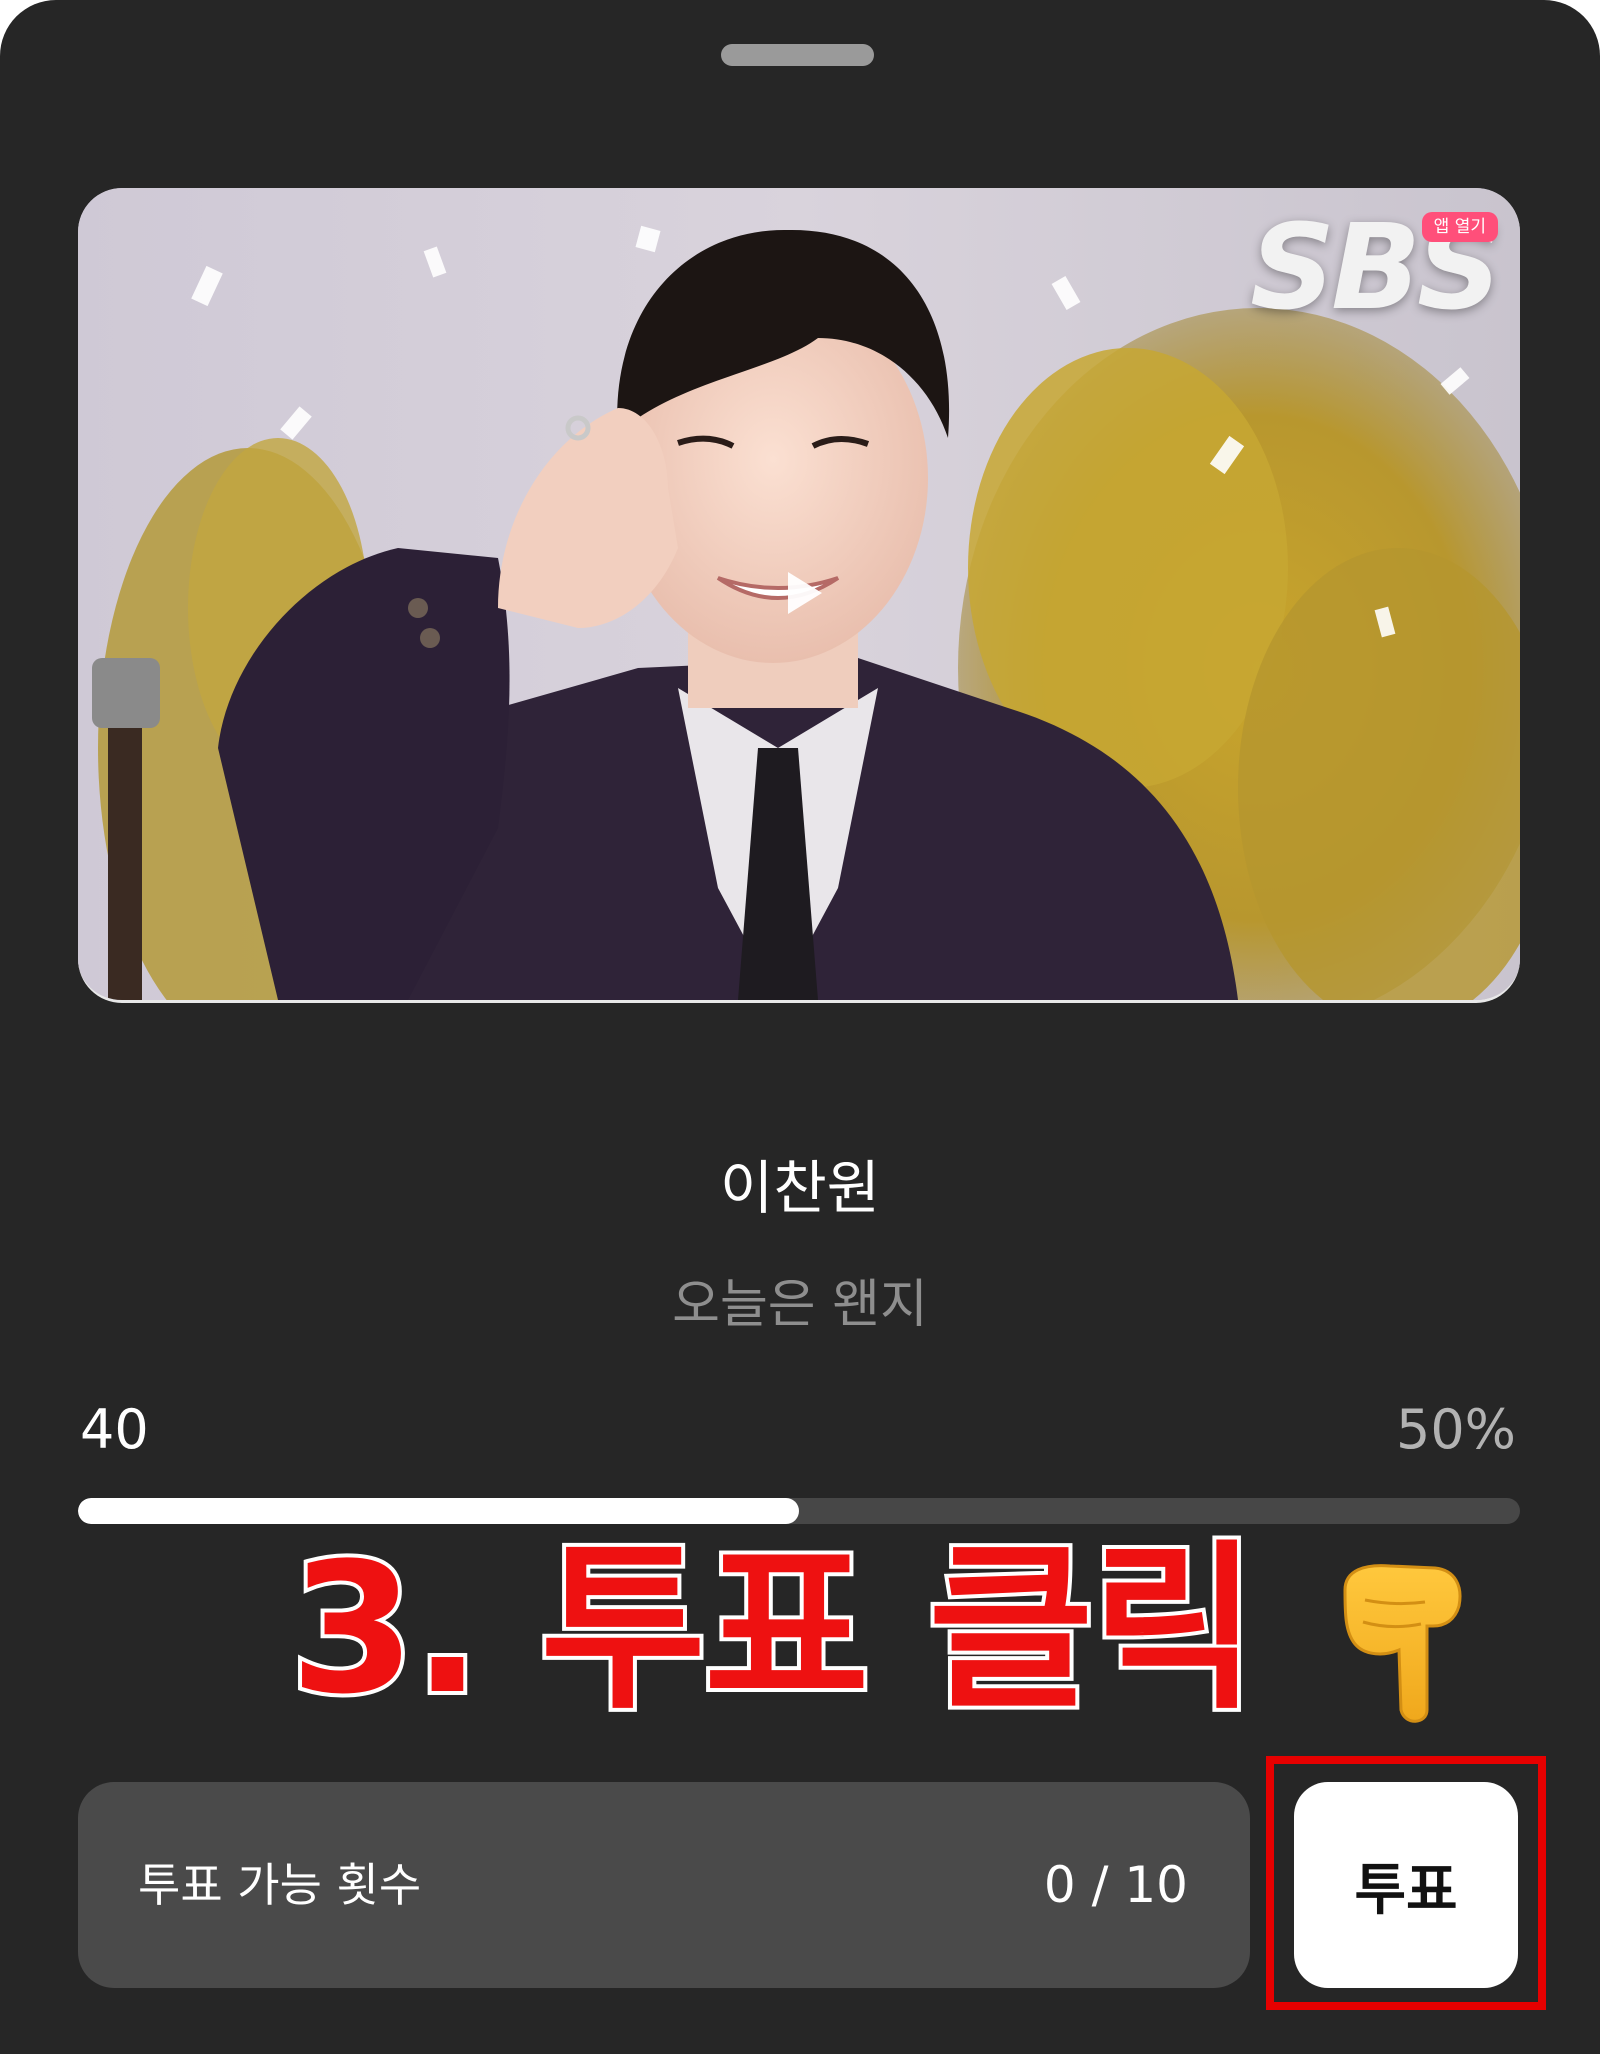 This screenshot has height=2054, width=1600. Describe the element at coordinates (1402, 1643) in the screenshot. I see `pointing-down-hand-icon` at that location.